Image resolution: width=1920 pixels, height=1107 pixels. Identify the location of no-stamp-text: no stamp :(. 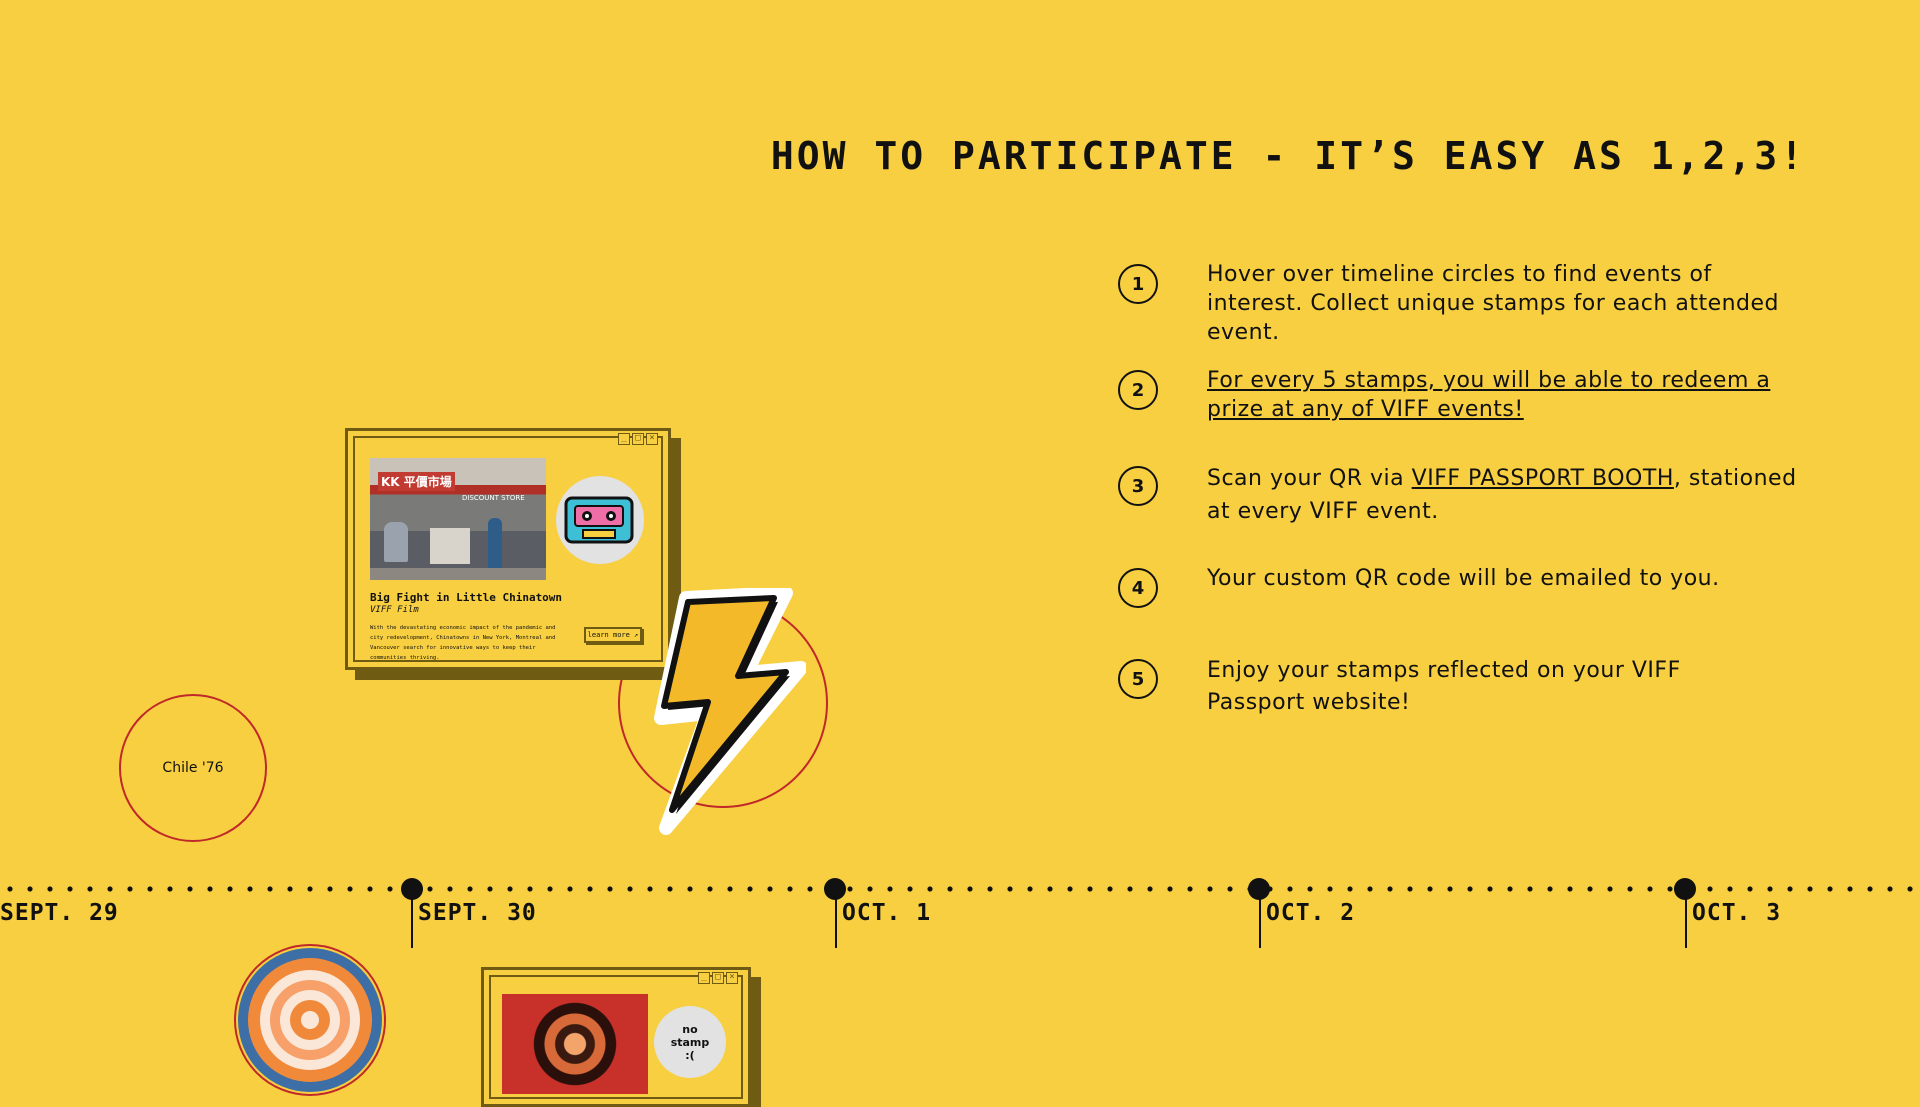
(690, 1042).